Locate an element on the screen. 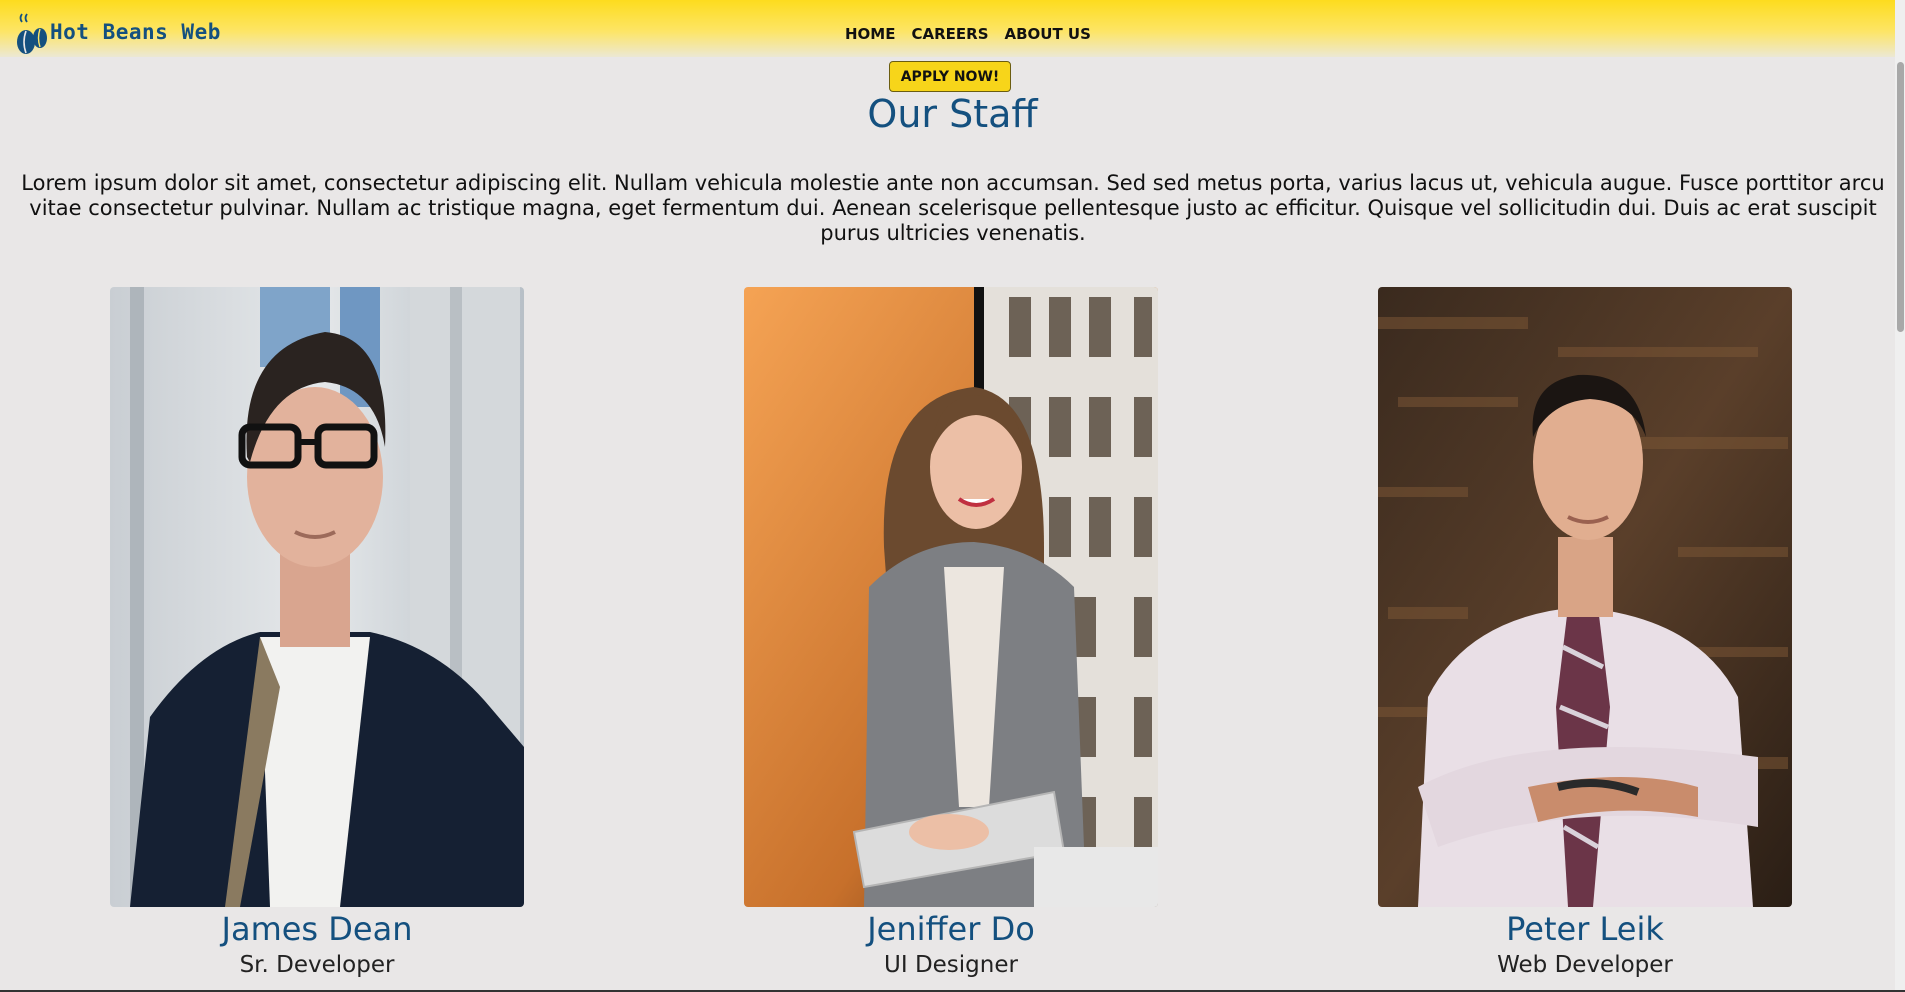  staff-name: Jeniffer Do is located at coordinates (951, 929).